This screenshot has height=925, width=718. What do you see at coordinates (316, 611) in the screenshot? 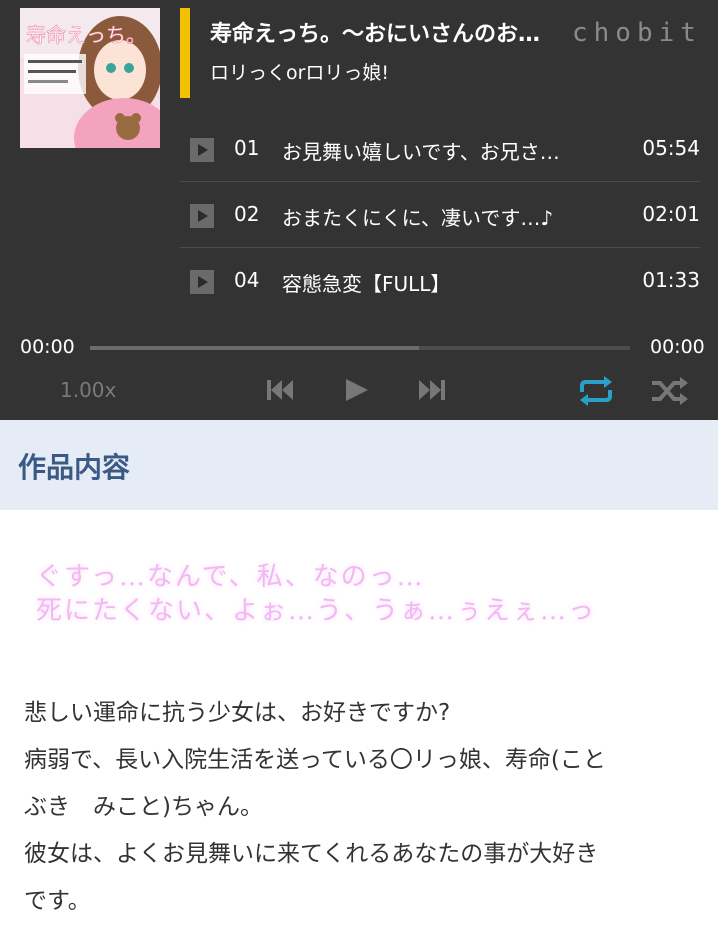
I see `quote-line: 死にたくない、よぉ…う、うぁ…ぅえぇ…っ` at bounding box center [316, 611].